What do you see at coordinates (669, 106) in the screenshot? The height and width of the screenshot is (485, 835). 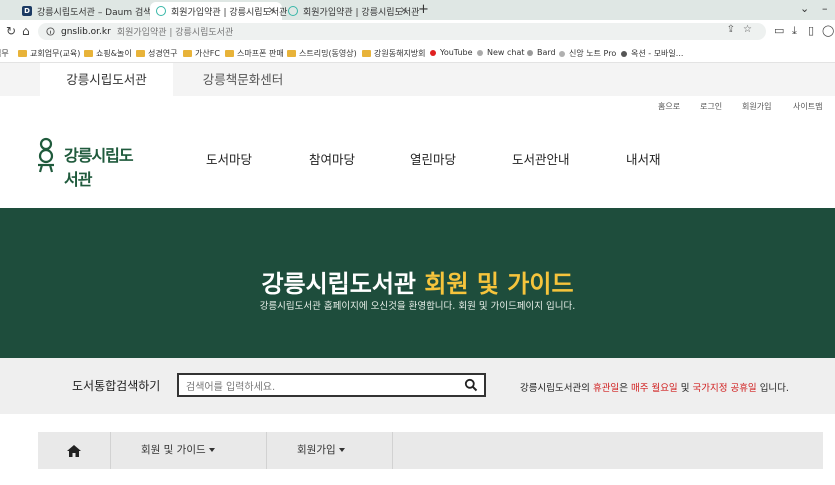 I see `util-home-link: 홈으로` at bounding box center [669, 106].